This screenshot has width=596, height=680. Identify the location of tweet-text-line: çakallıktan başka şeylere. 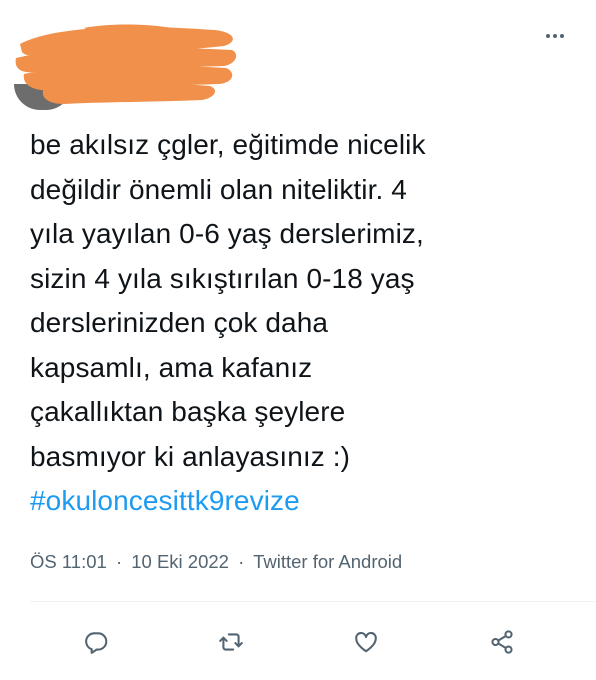
(188, 411).